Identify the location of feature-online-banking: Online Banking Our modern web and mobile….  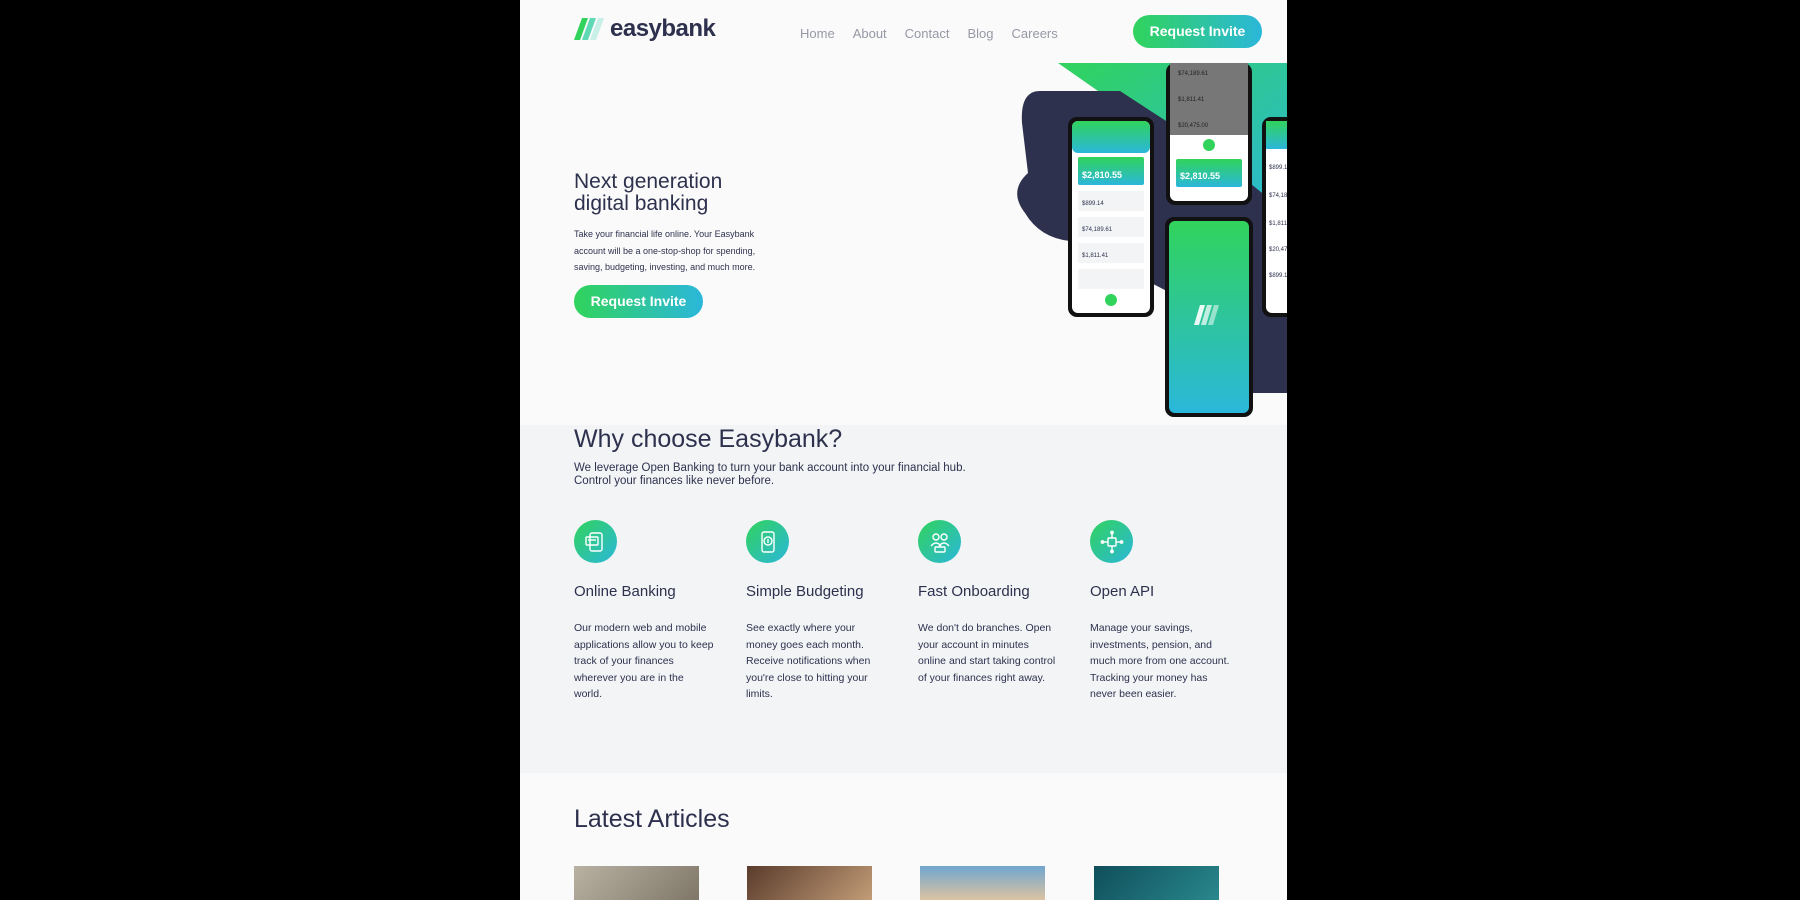
(644, 611).